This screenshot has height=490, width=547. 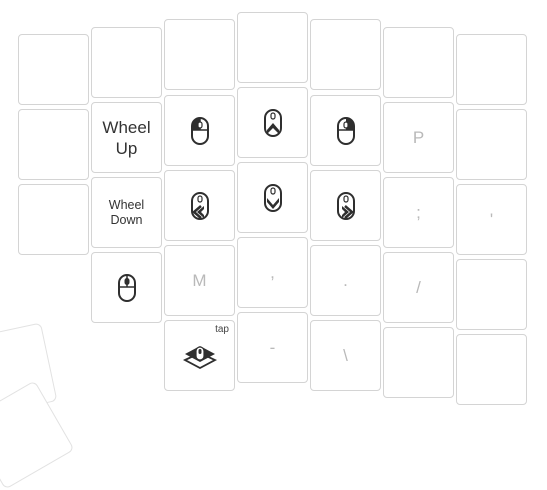 I want to click on mouse-layer-icon, so click(x=199, y=357).